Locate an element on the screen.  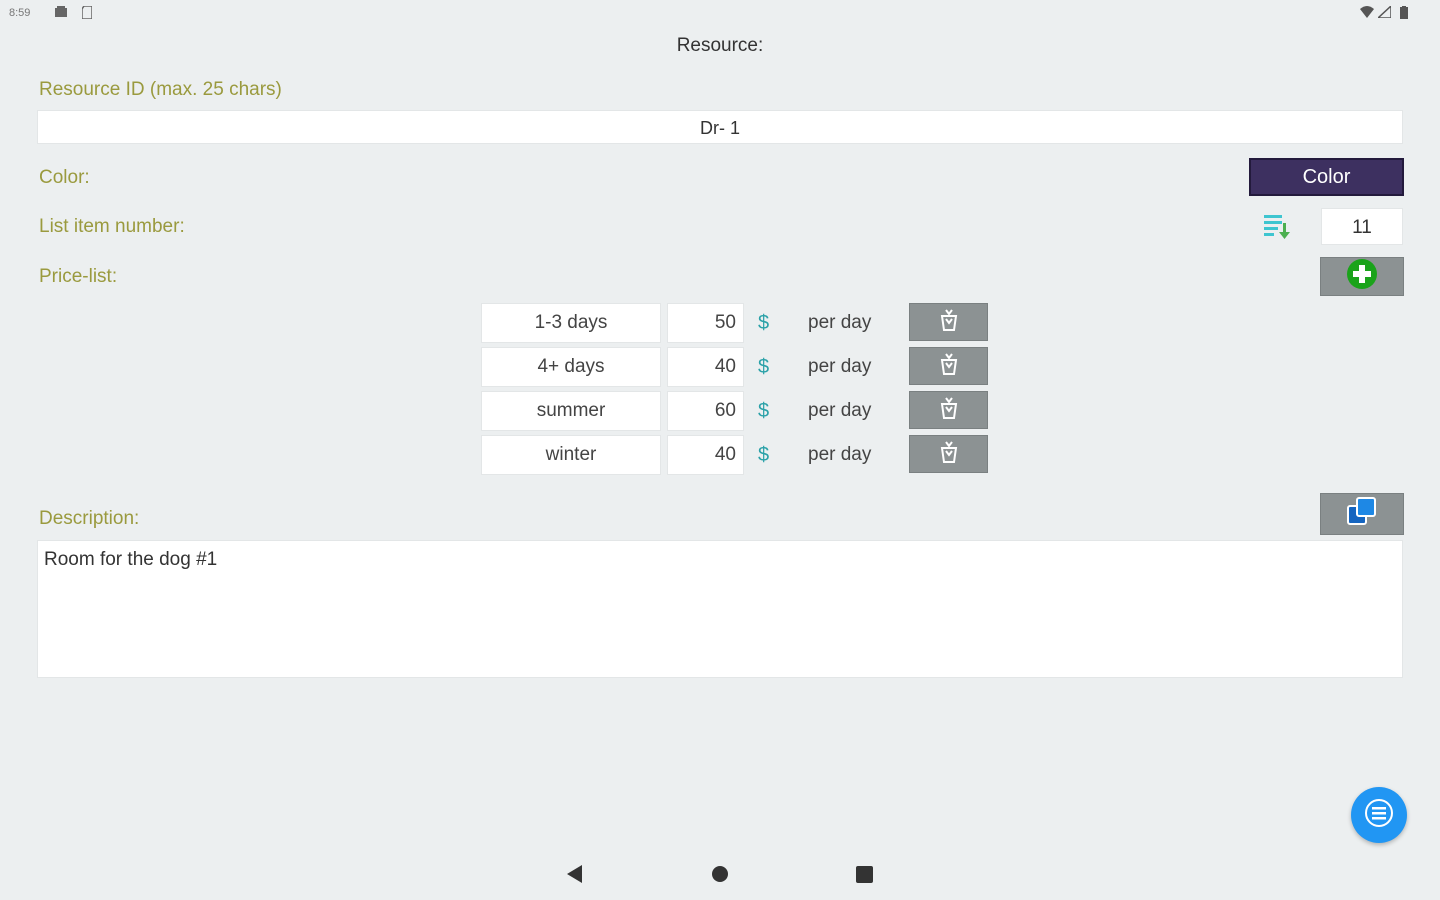
price-row: 4+ days 40 $ per day is located at coordinates (720, 367).